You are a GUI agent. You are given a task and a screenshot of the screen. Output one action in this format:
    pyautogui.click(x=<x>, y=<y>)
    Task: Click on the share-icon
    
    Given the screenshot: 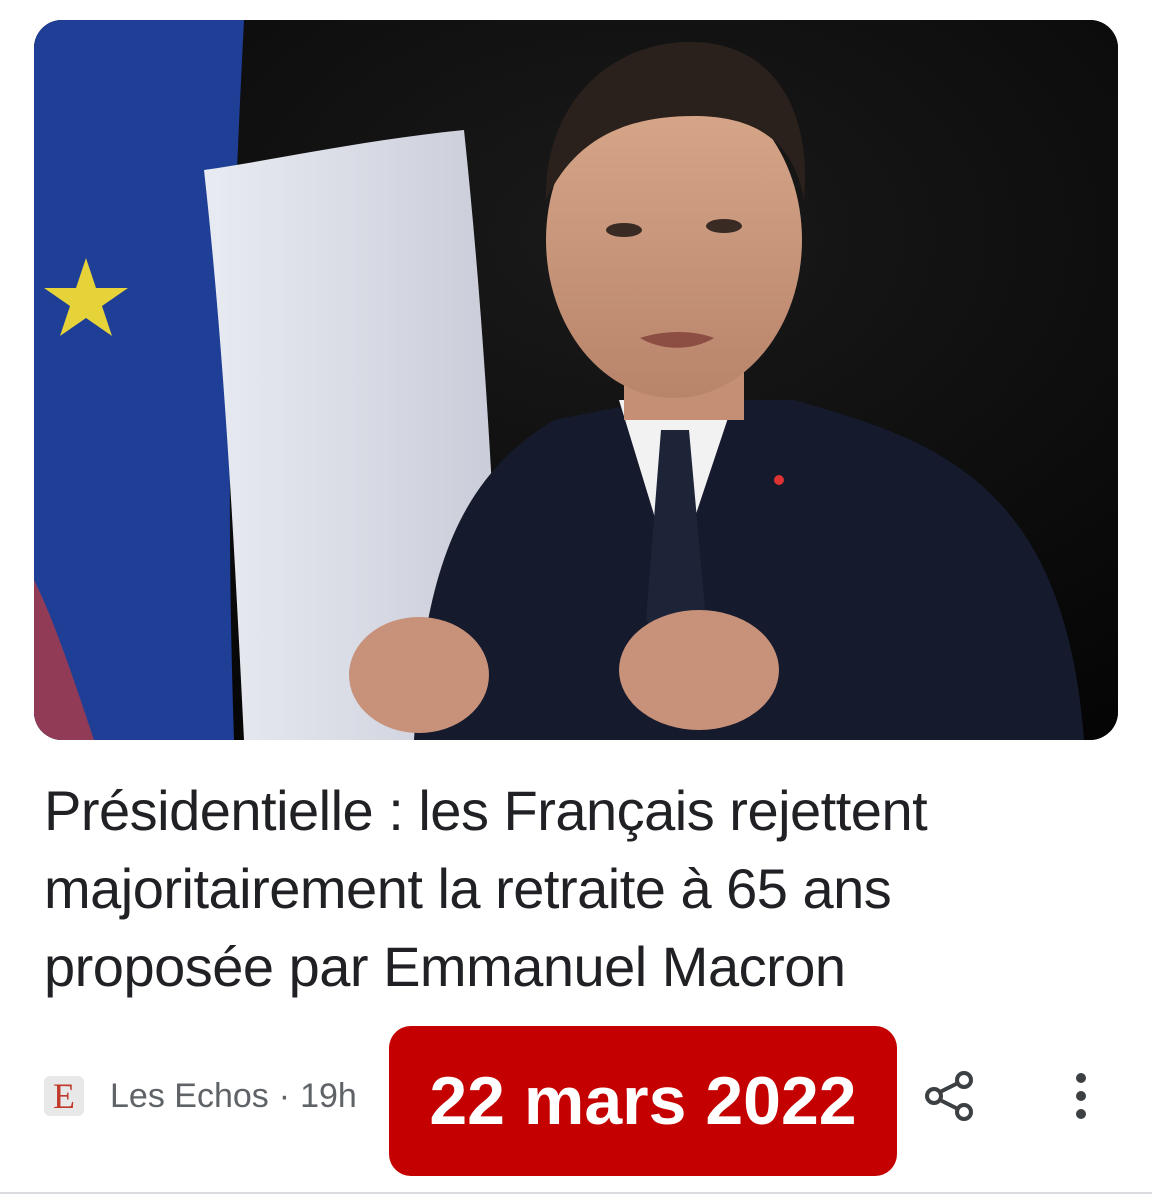 What is the action you would take?
    pyautogui.click(x=949, y=1096)
    